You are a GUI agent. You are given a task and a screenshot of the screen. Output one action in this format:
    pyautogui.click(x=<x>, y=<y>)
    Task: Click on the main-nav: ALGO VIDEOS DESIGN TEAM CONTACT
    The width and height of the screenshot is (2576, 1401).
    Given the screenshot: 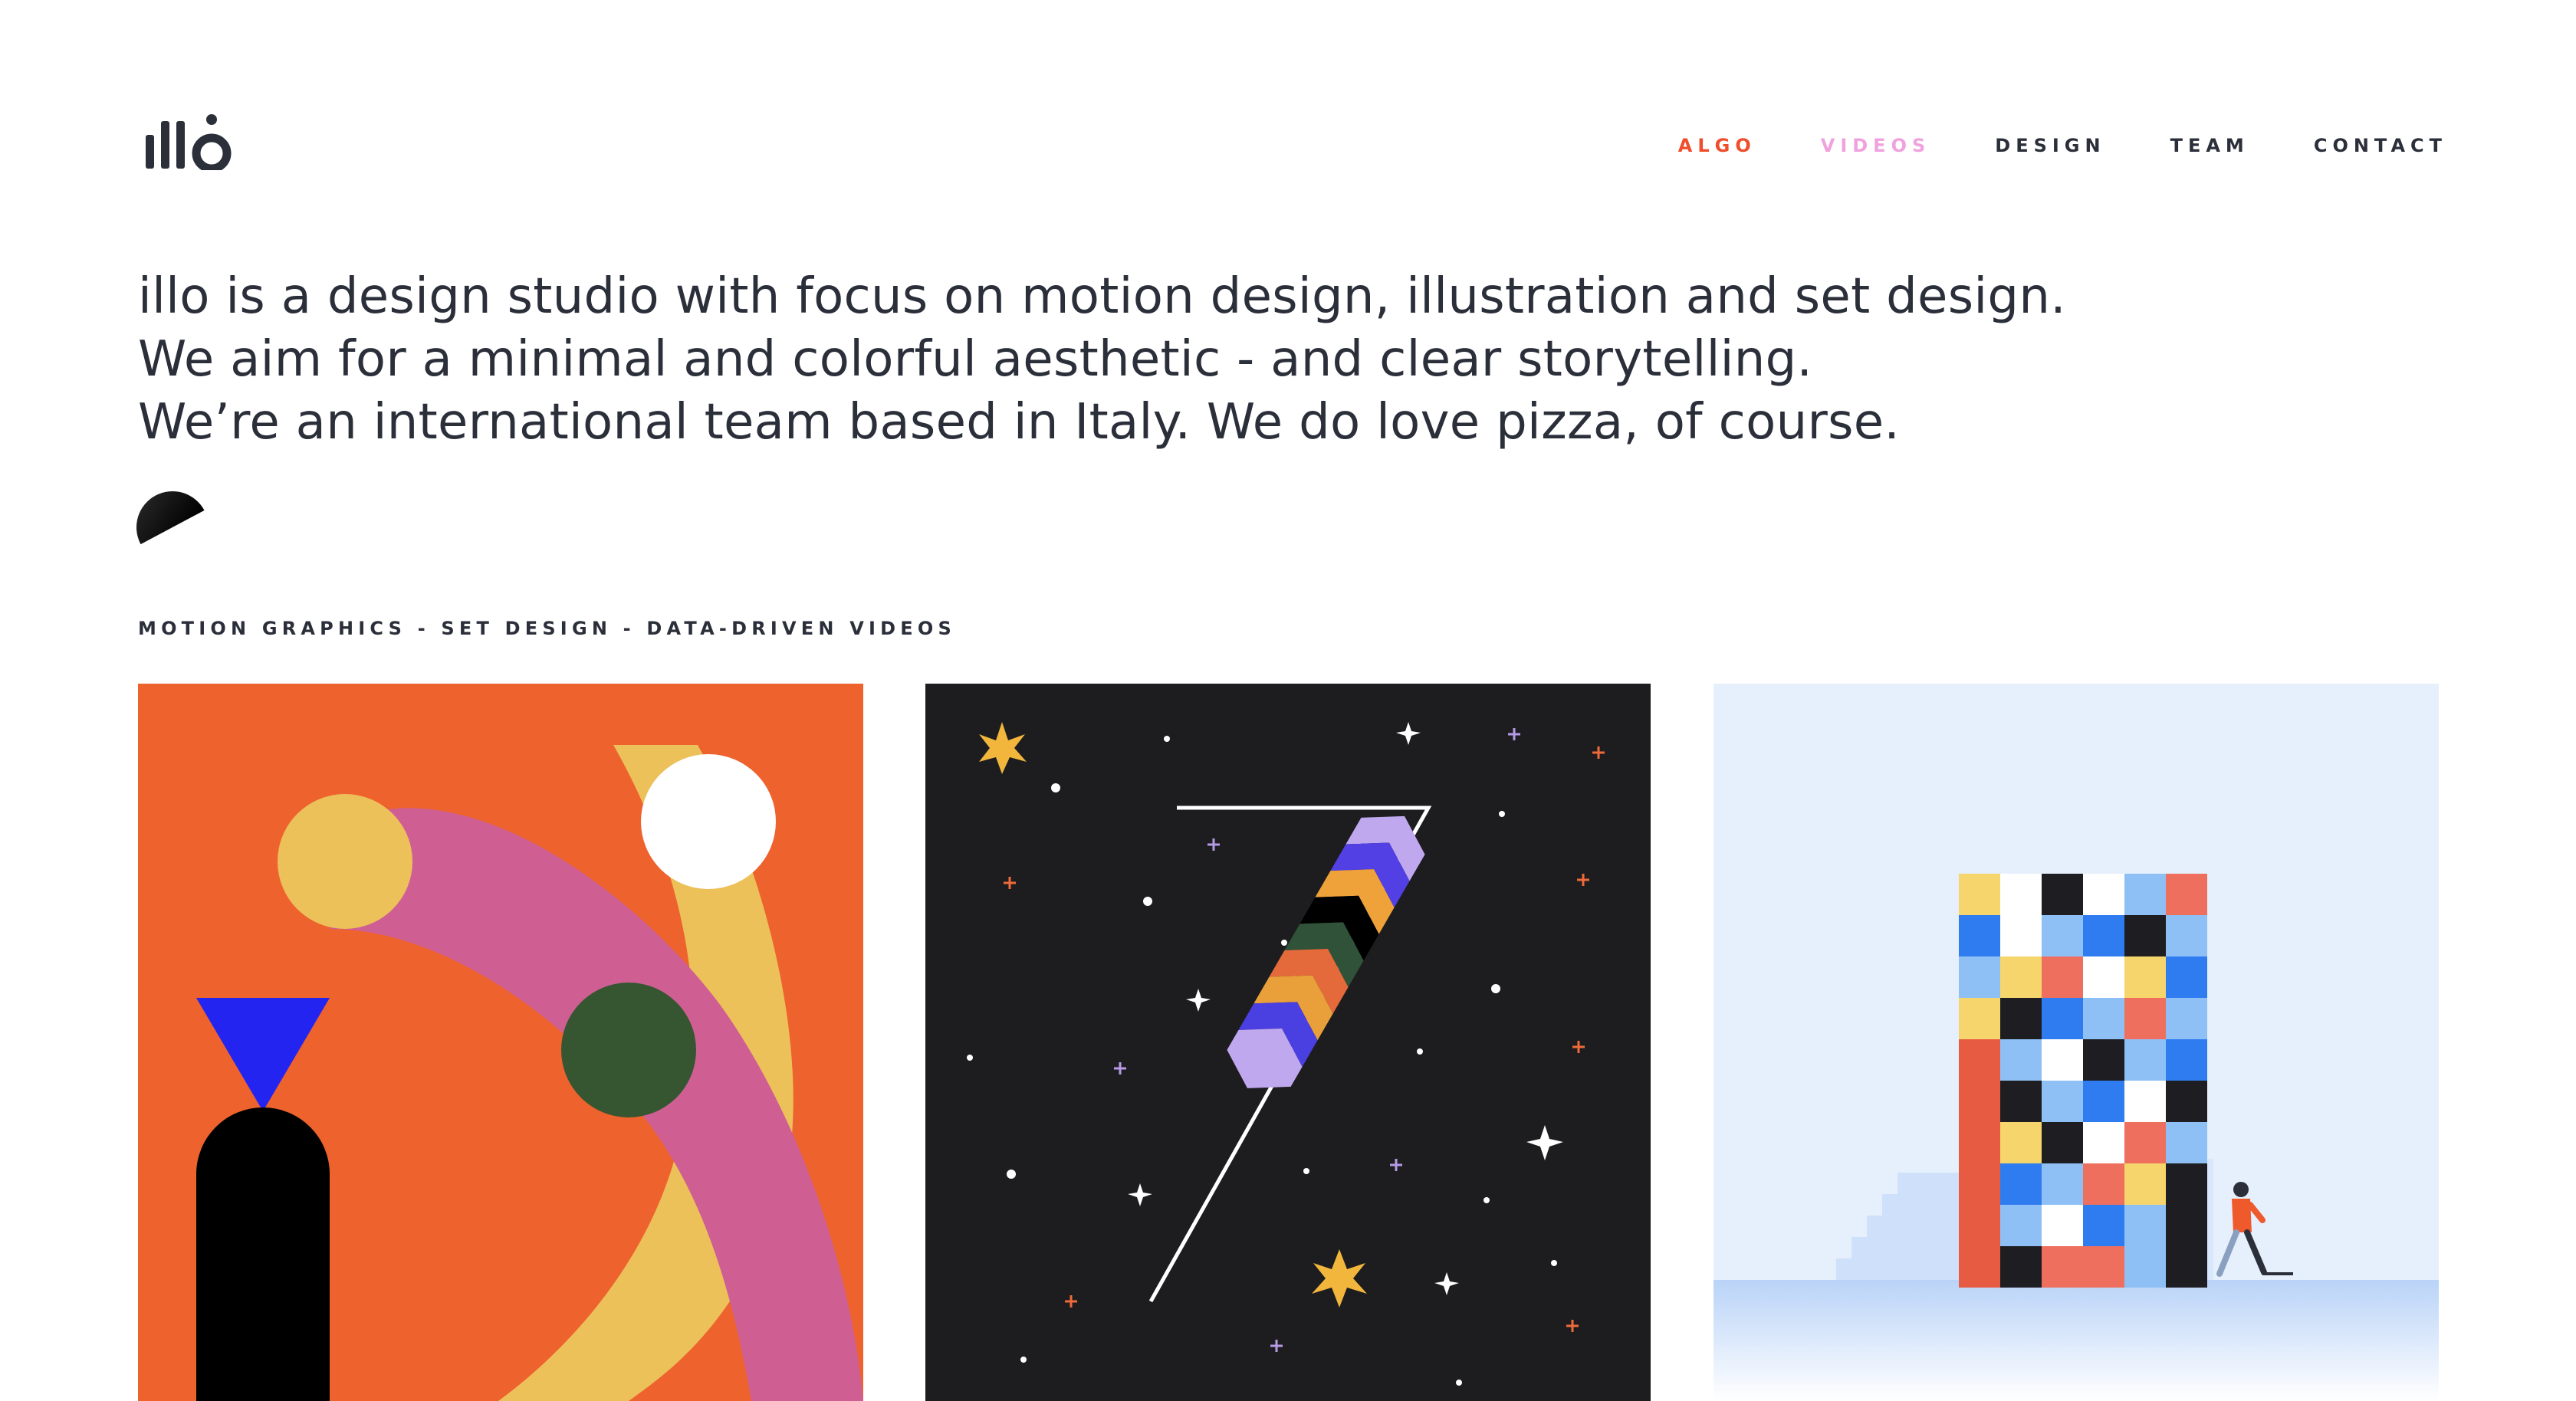 What is the action you would take?
    pyautogui.click(x=2063, y=145)
    